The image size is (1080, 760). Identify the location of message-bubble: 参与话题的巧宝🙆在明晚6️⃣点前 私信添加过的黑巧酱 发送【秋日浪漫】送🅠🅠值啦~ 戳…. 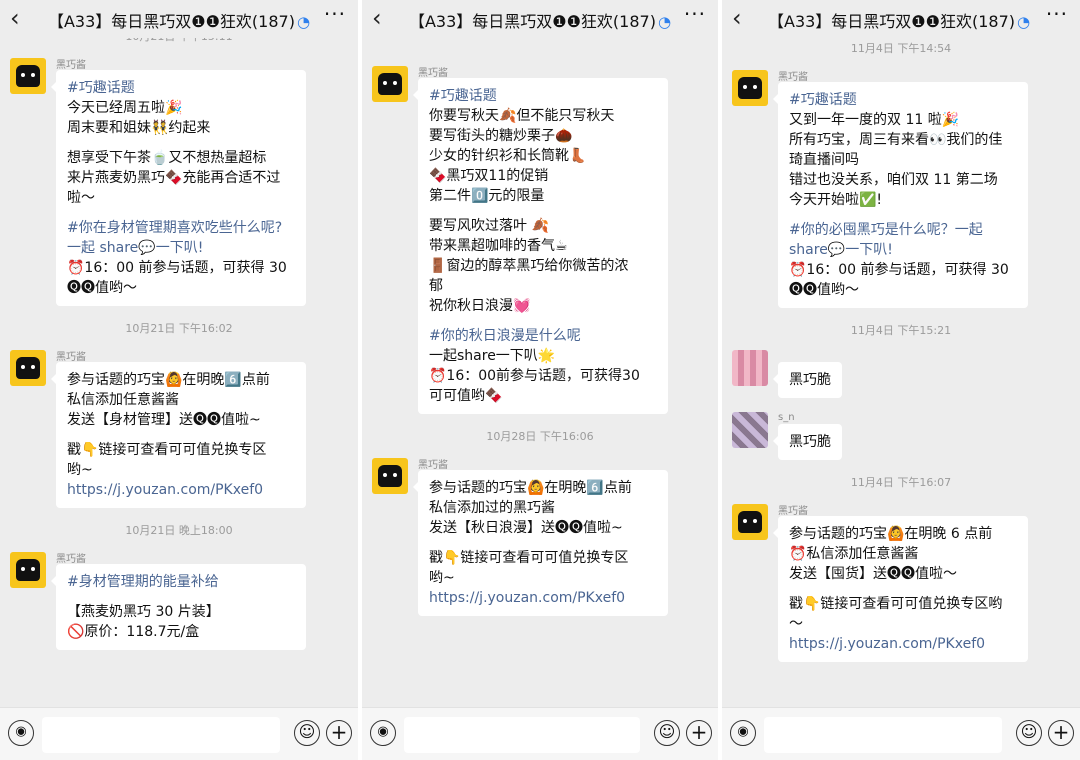
(540, 543).